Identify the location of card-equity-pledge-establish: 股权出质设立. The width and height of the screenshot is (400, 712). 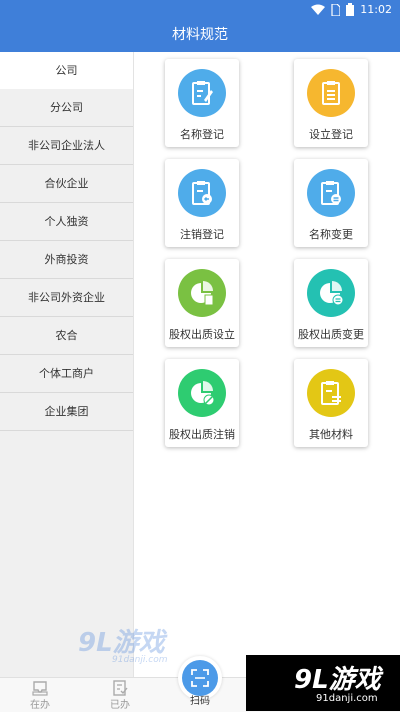
(202, 303).